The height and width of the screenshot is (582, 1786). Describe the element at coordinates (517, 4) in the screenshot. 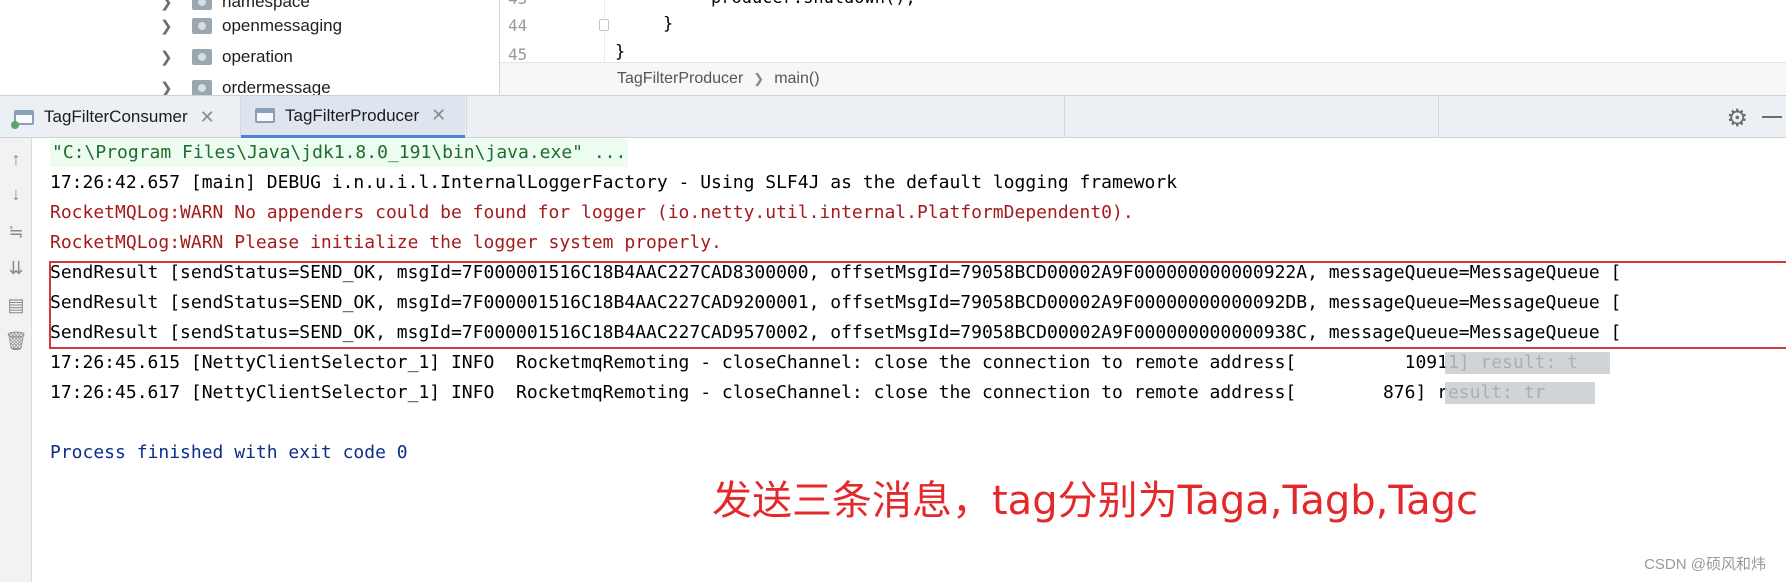

I see `line-number: 43` at that location.